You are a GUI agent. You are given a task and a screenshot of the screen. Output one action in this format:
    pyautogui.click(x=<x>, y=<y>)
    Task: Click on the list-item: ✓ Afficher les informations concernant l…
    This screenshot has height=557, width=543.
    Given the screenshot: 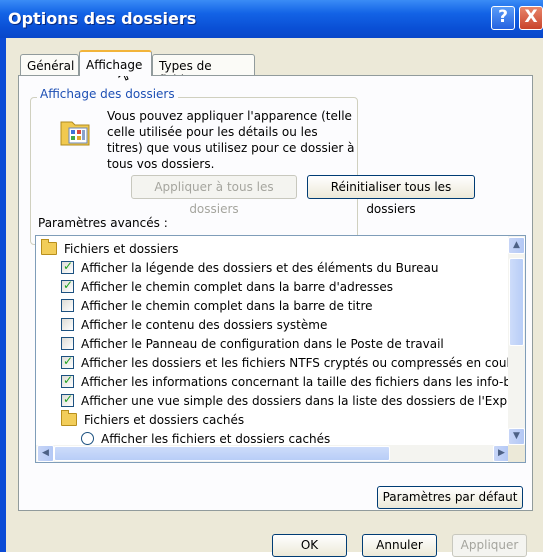 What is the action you would take?
    pyautogui.click(x=293, y=381)
    